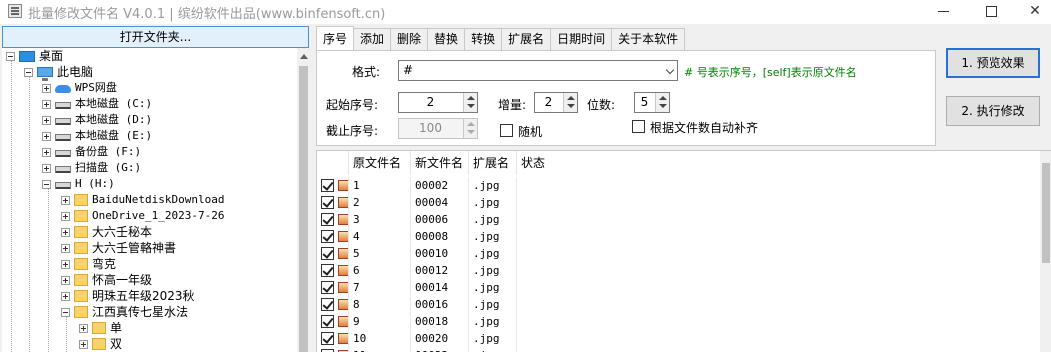 This screenshot has height=352, width=1051. Describe the element at coordinates (106, 280) in the screenshot. I see `tree-item-folder: 怀高一年级` at that location.